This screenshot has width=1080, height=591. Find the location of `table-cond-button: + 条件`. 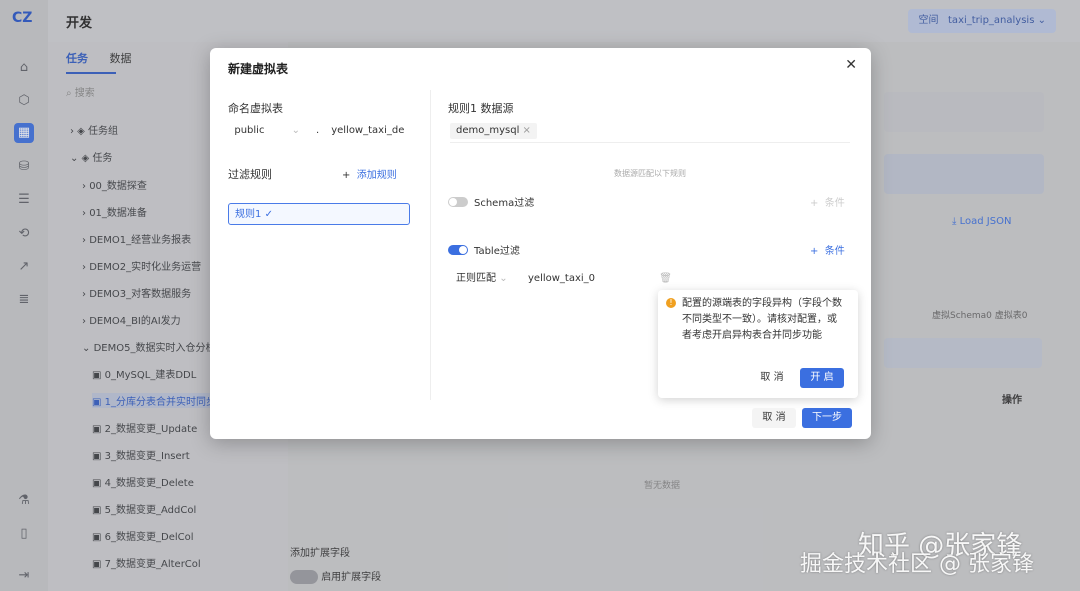

table-cond-button: + 条件 is located at coordinates (827, 249).